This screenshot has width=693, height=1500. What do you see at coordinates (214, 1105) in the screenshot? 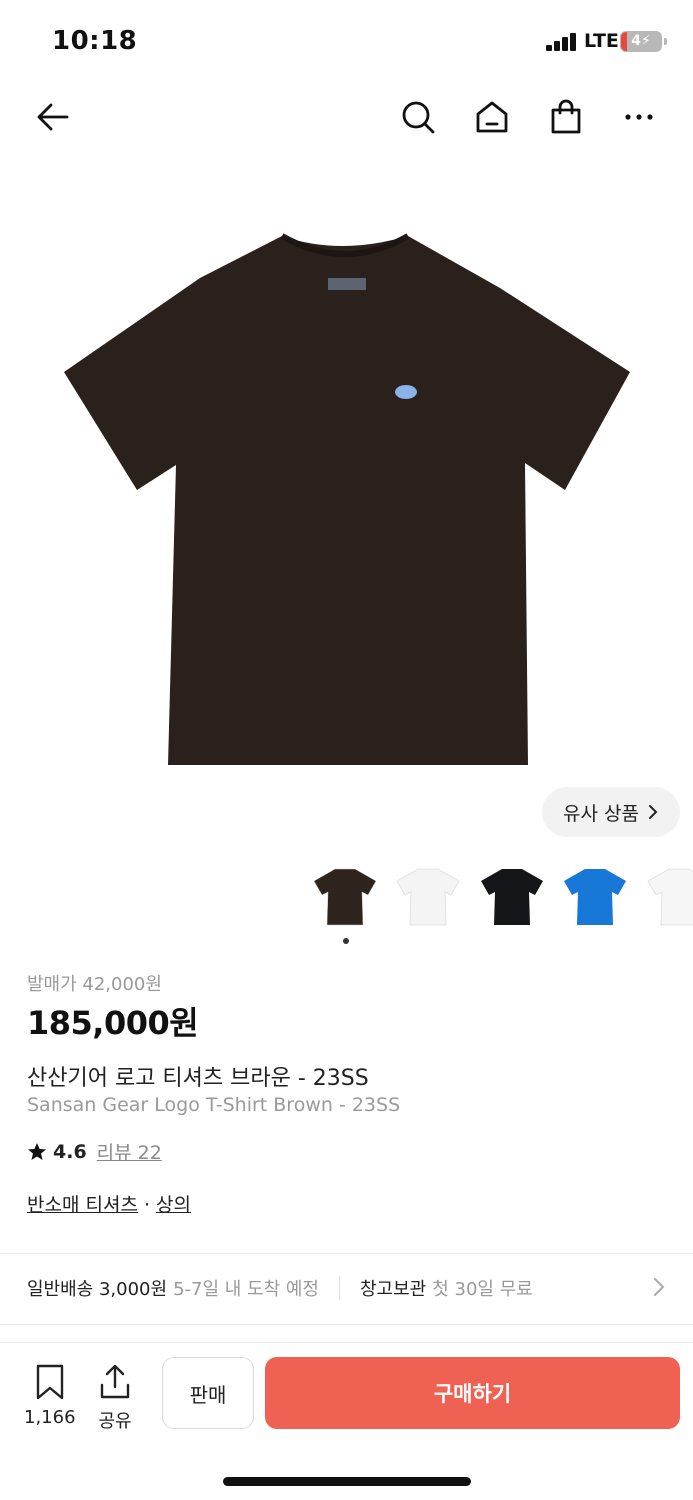
I see `product-name-en: Sansan Gear Logo T-Shirt Brown - 23SS` at bounding box center [214, 1105].